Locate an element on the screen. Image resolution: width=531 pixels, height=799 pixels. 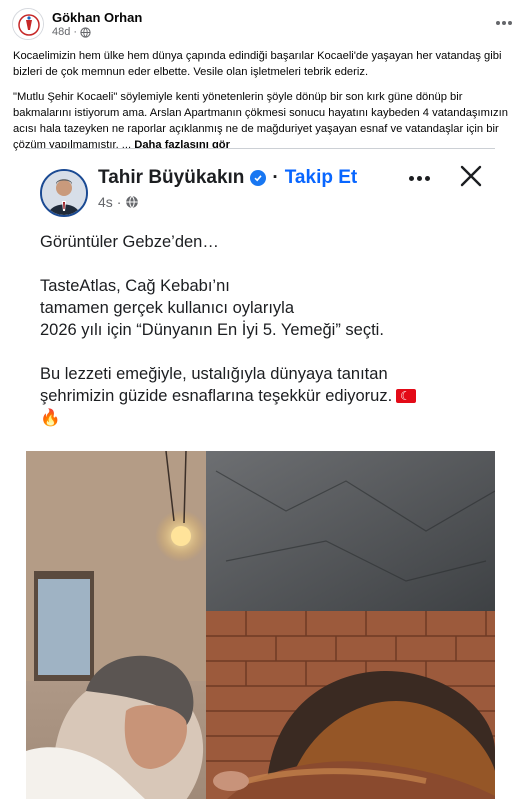
embedded-more-button is located at coordinates (419, 178).